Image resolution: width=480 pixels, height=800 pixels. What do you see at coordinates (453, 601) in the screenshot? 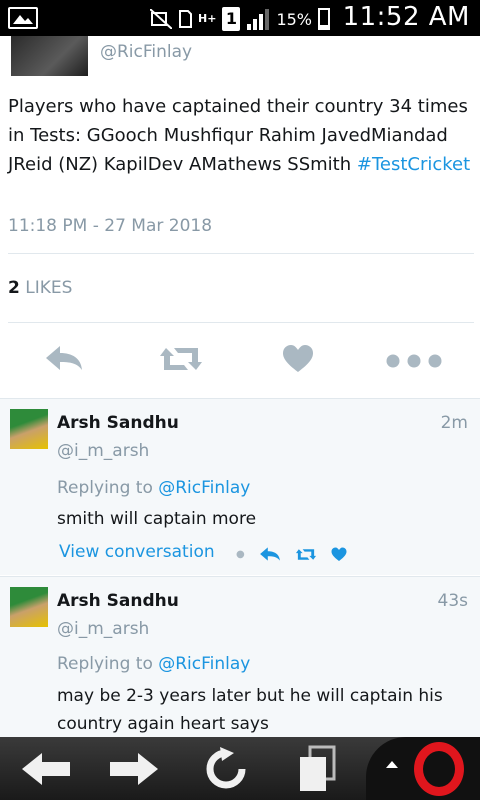
I see `reply-time: 43s` at bounding box center [453, 601].